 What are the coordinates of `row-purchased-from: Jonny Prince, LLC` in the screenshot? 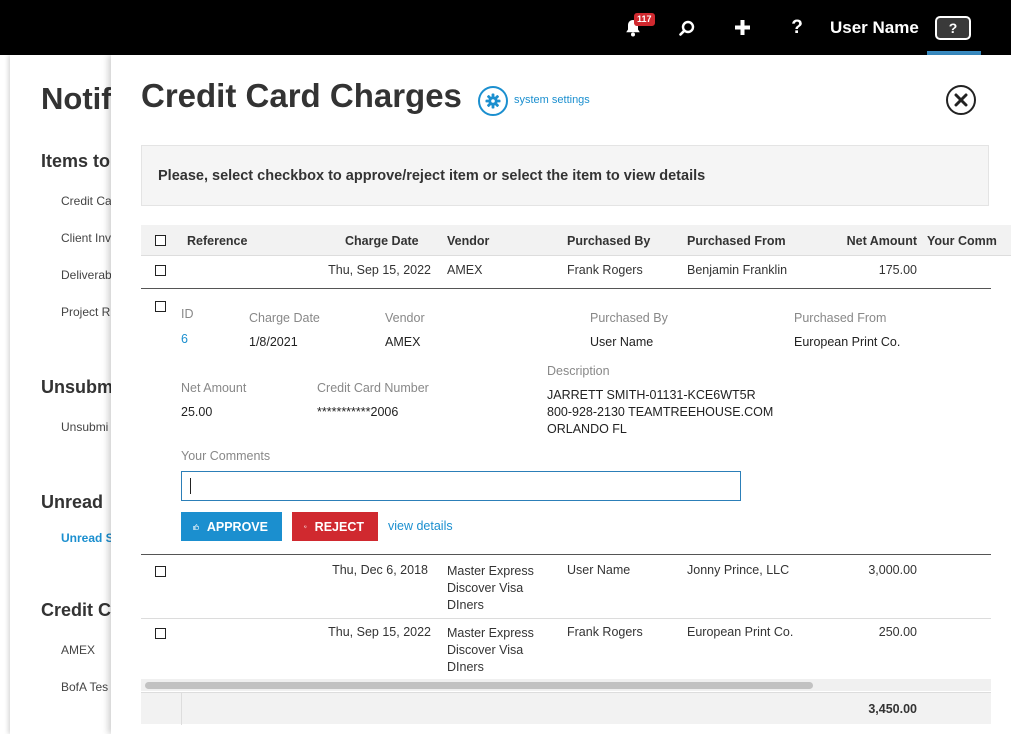 It's located at (738, 570).